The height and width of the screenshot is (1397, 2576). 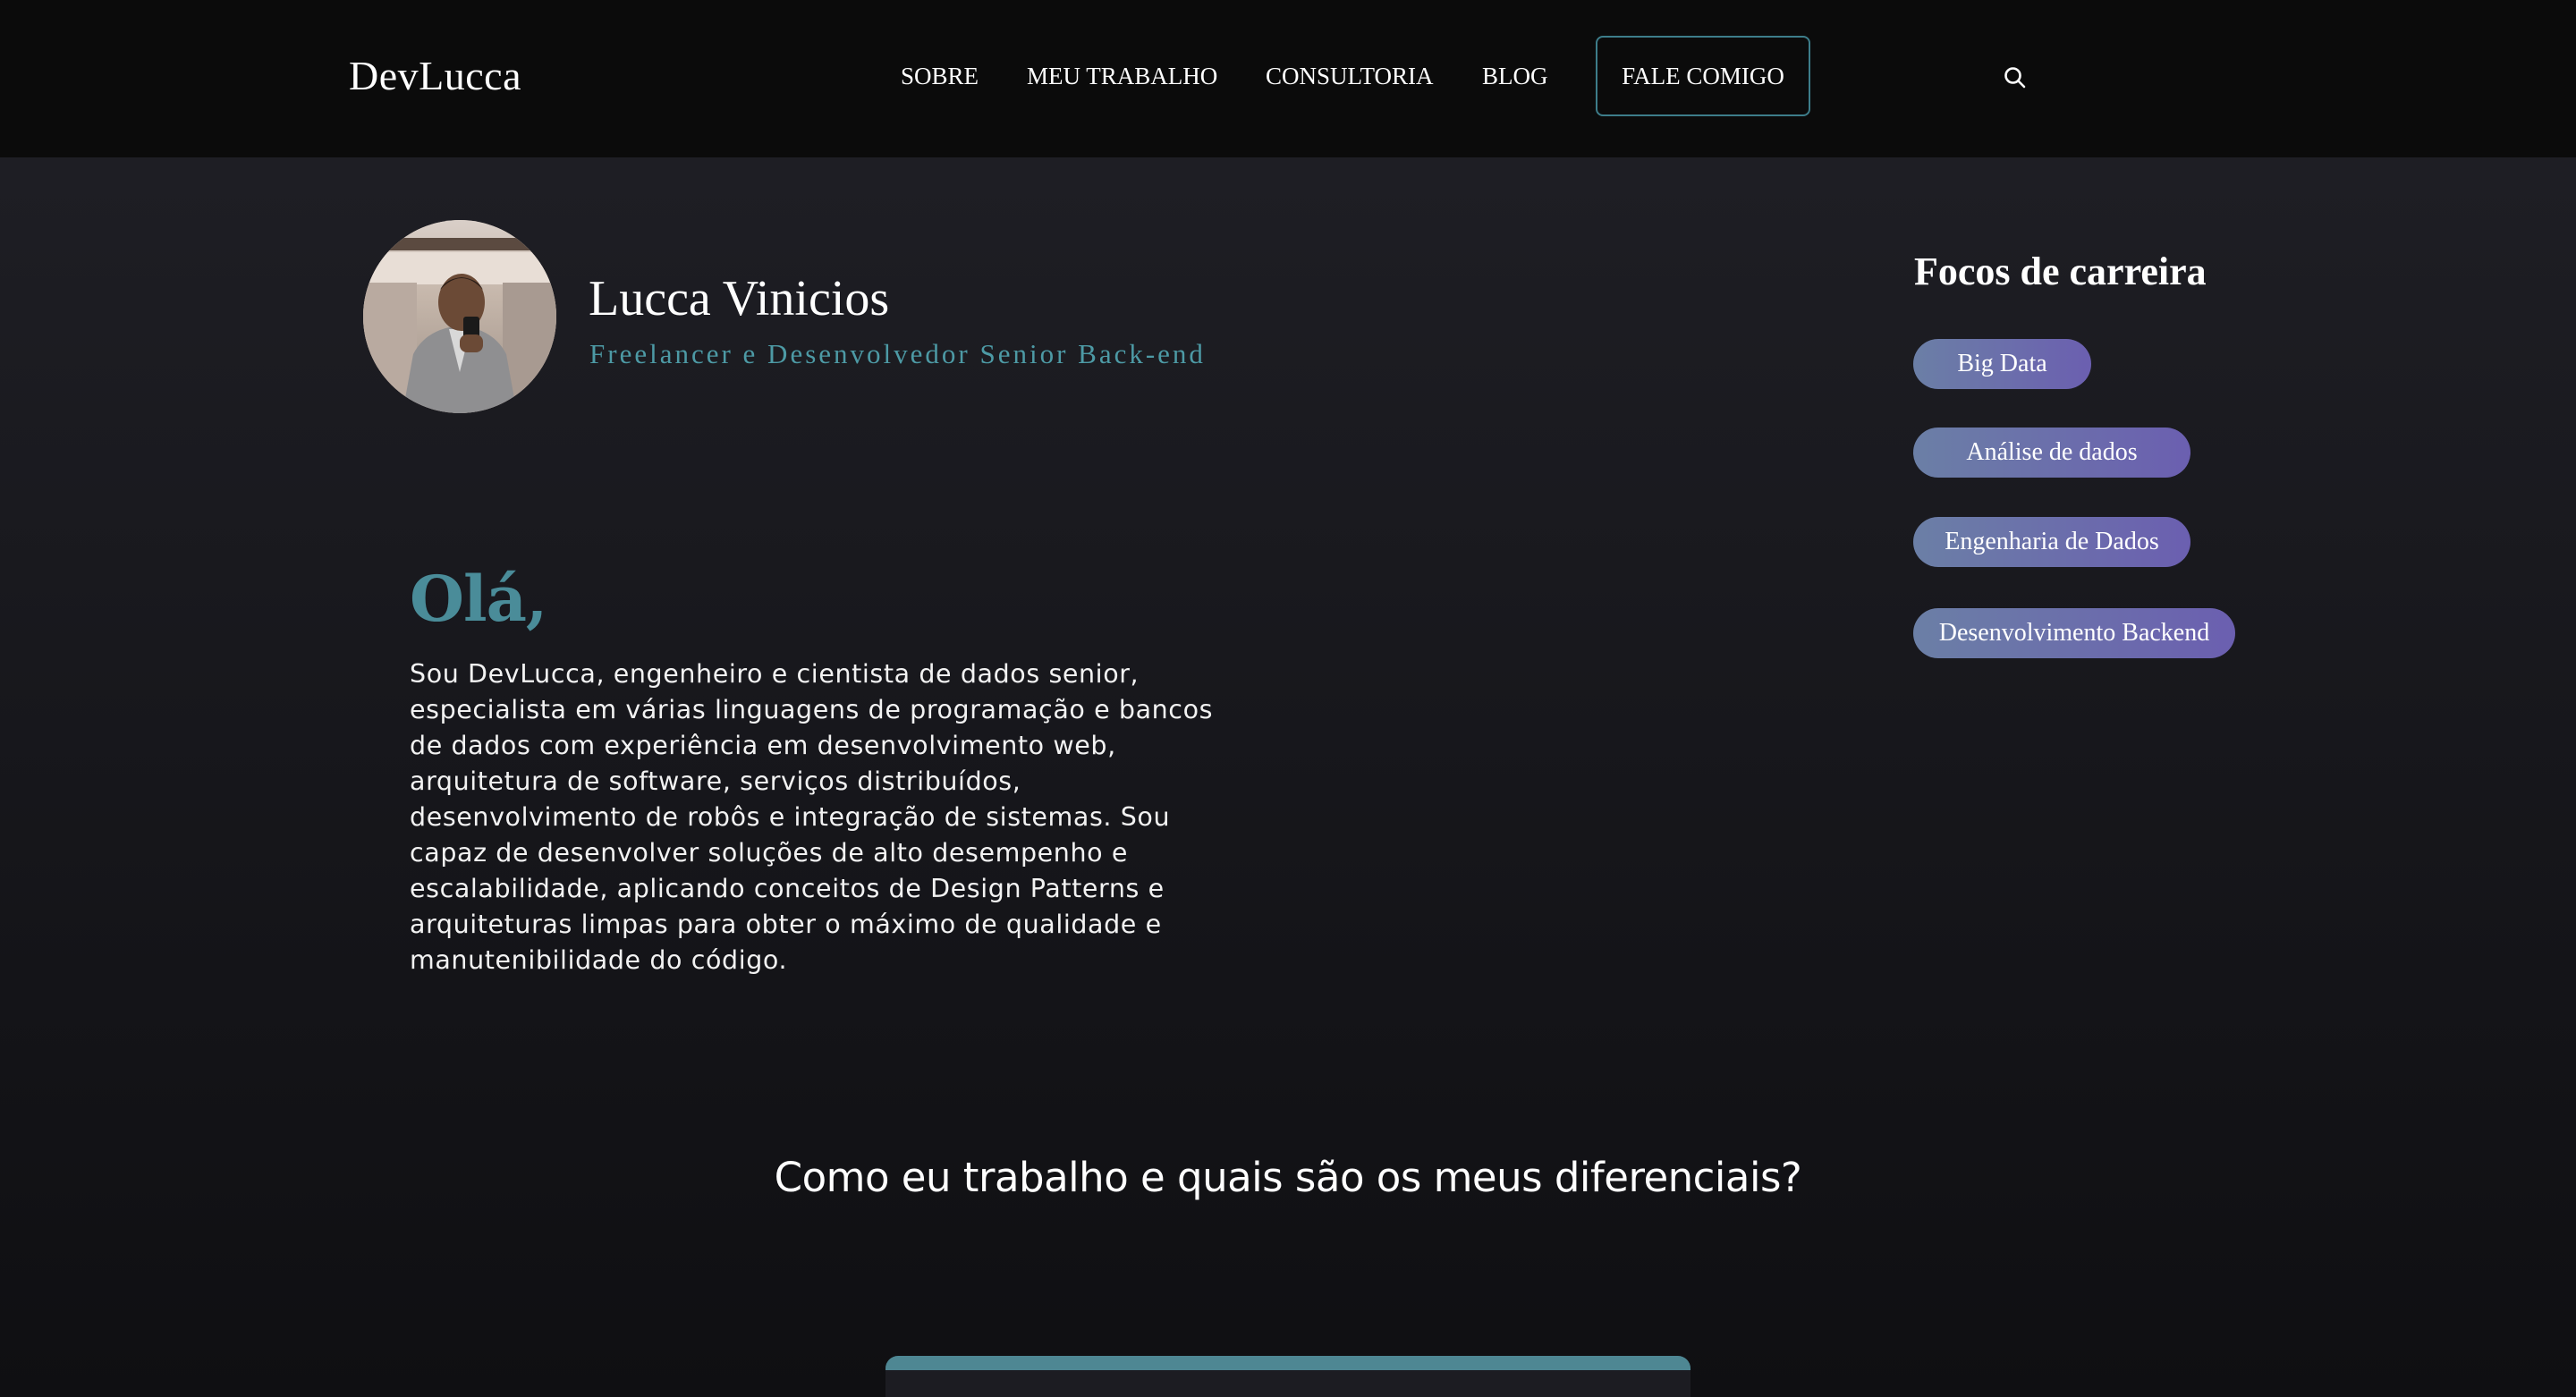 I want to click on nav-item-blog: BLOG, so click(x=1515, y=77).